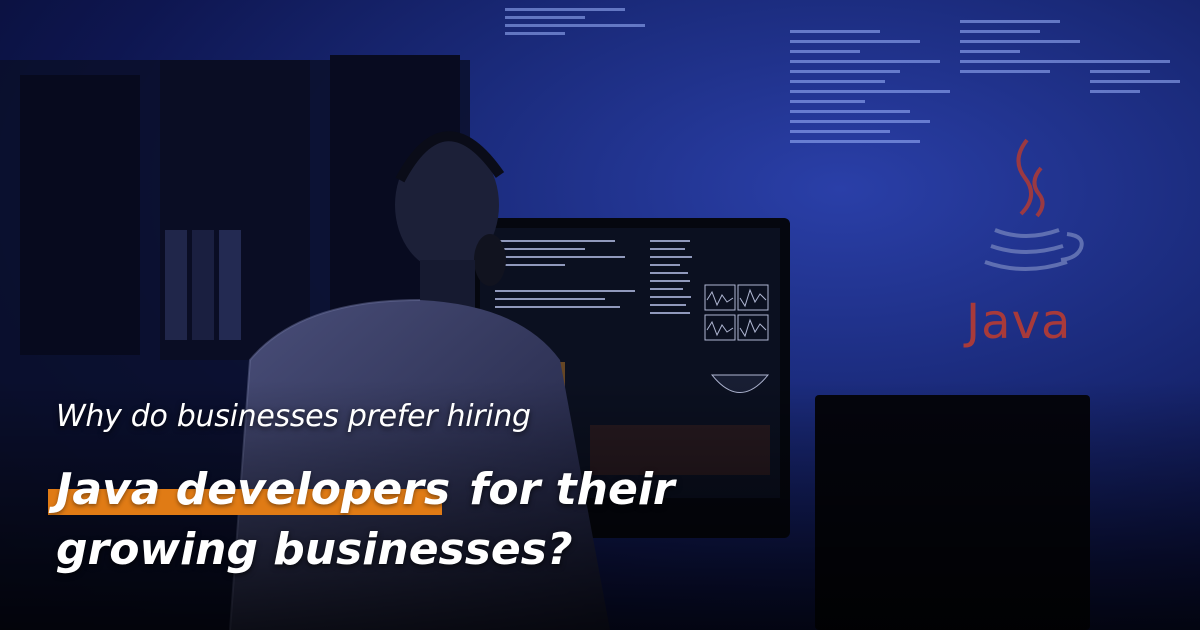 This screenshot has width=1200, height=630. What do you see at coordinates (842, 75) in the screenshot?
I see `code-overlay` at bounding box center [842, 75].